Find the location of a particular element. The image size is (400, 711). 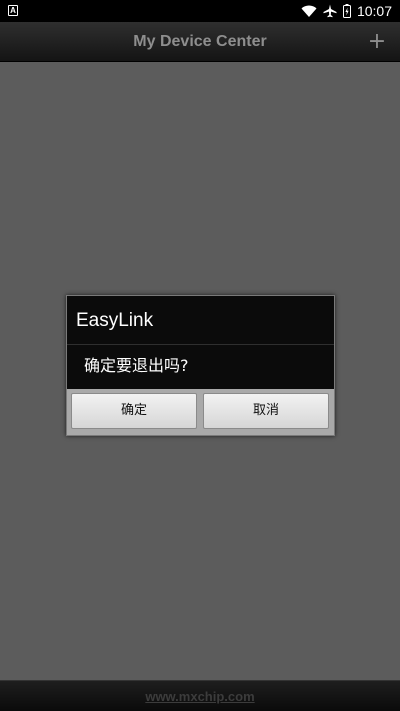

status-bar: A 10:07 is located at coordinates (200, 11).